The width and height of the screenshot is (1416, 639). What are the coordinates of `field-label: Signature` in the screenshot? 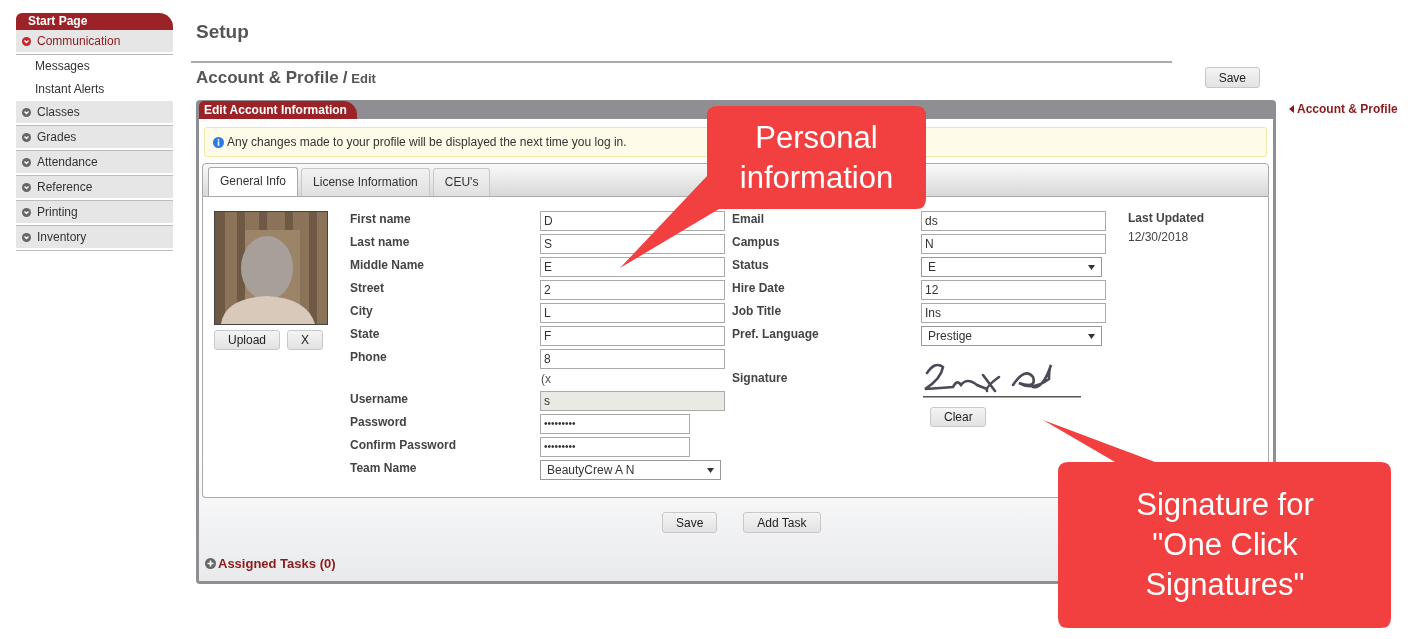 It's located at (760, 378).